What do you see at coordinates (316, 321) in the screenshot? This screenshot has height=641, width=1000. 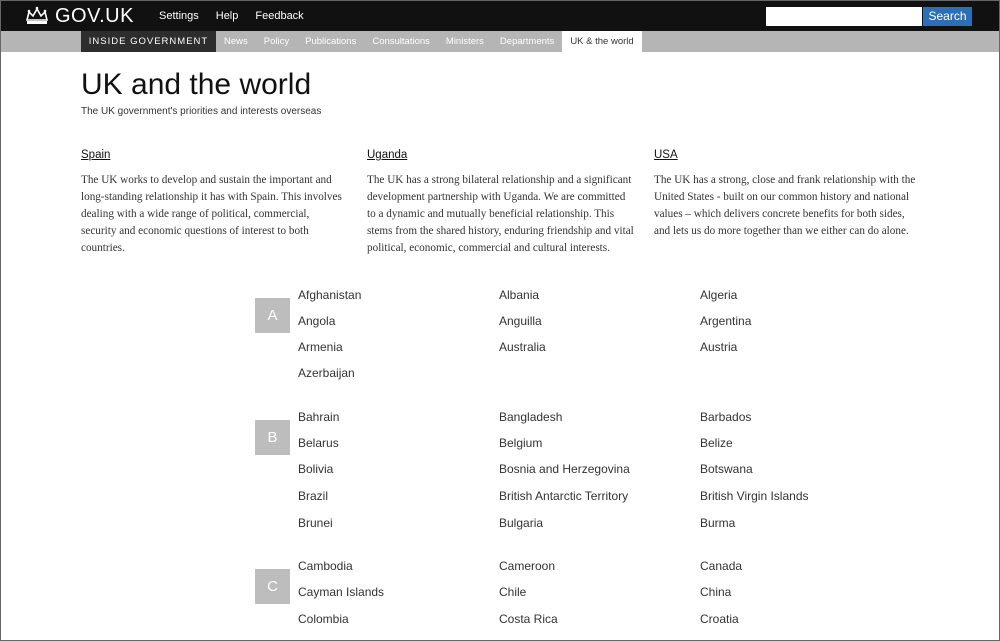 I see `country-link: Angola` at bounding box center [316, 321].